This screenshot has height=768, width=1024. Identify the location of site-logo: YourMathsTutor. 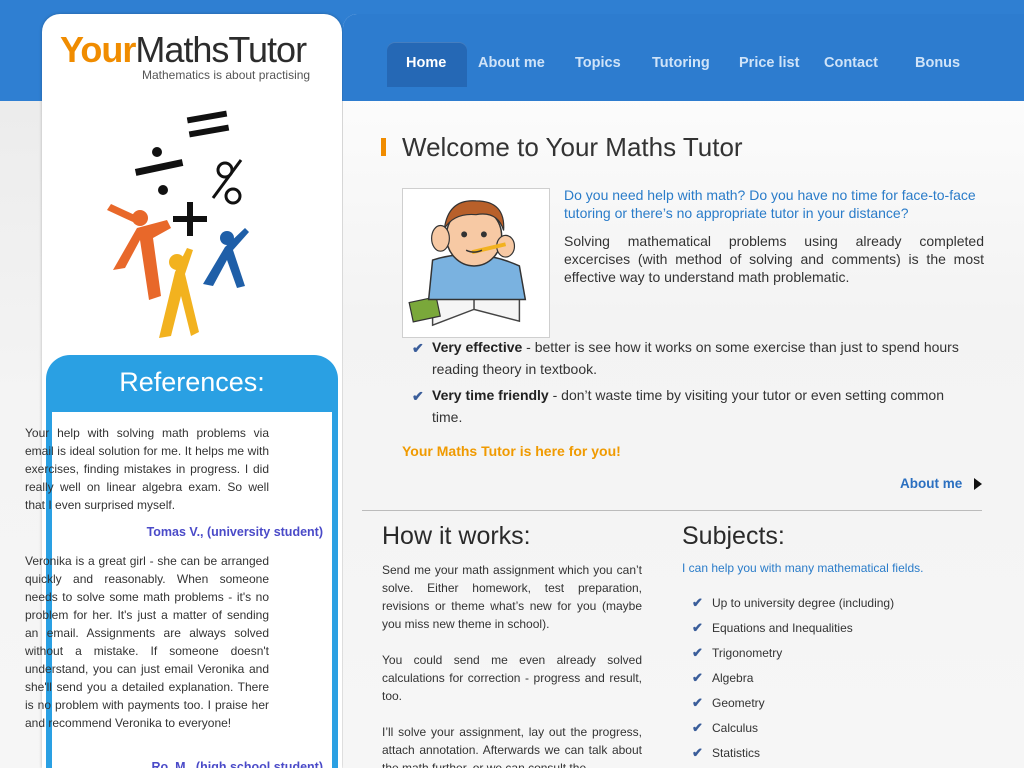
(183, 49).